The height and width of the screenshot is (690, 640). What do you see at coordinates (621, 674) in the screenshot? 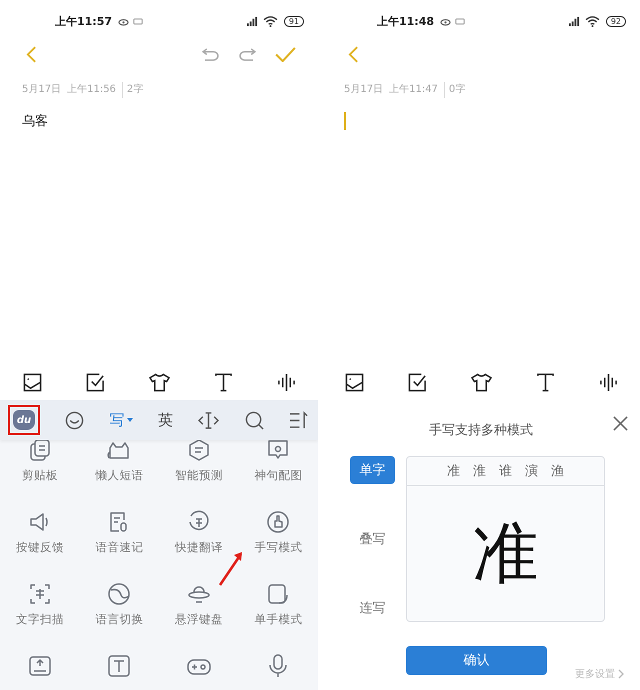
I see `chevron-icon` at bounding box center [621, 674].